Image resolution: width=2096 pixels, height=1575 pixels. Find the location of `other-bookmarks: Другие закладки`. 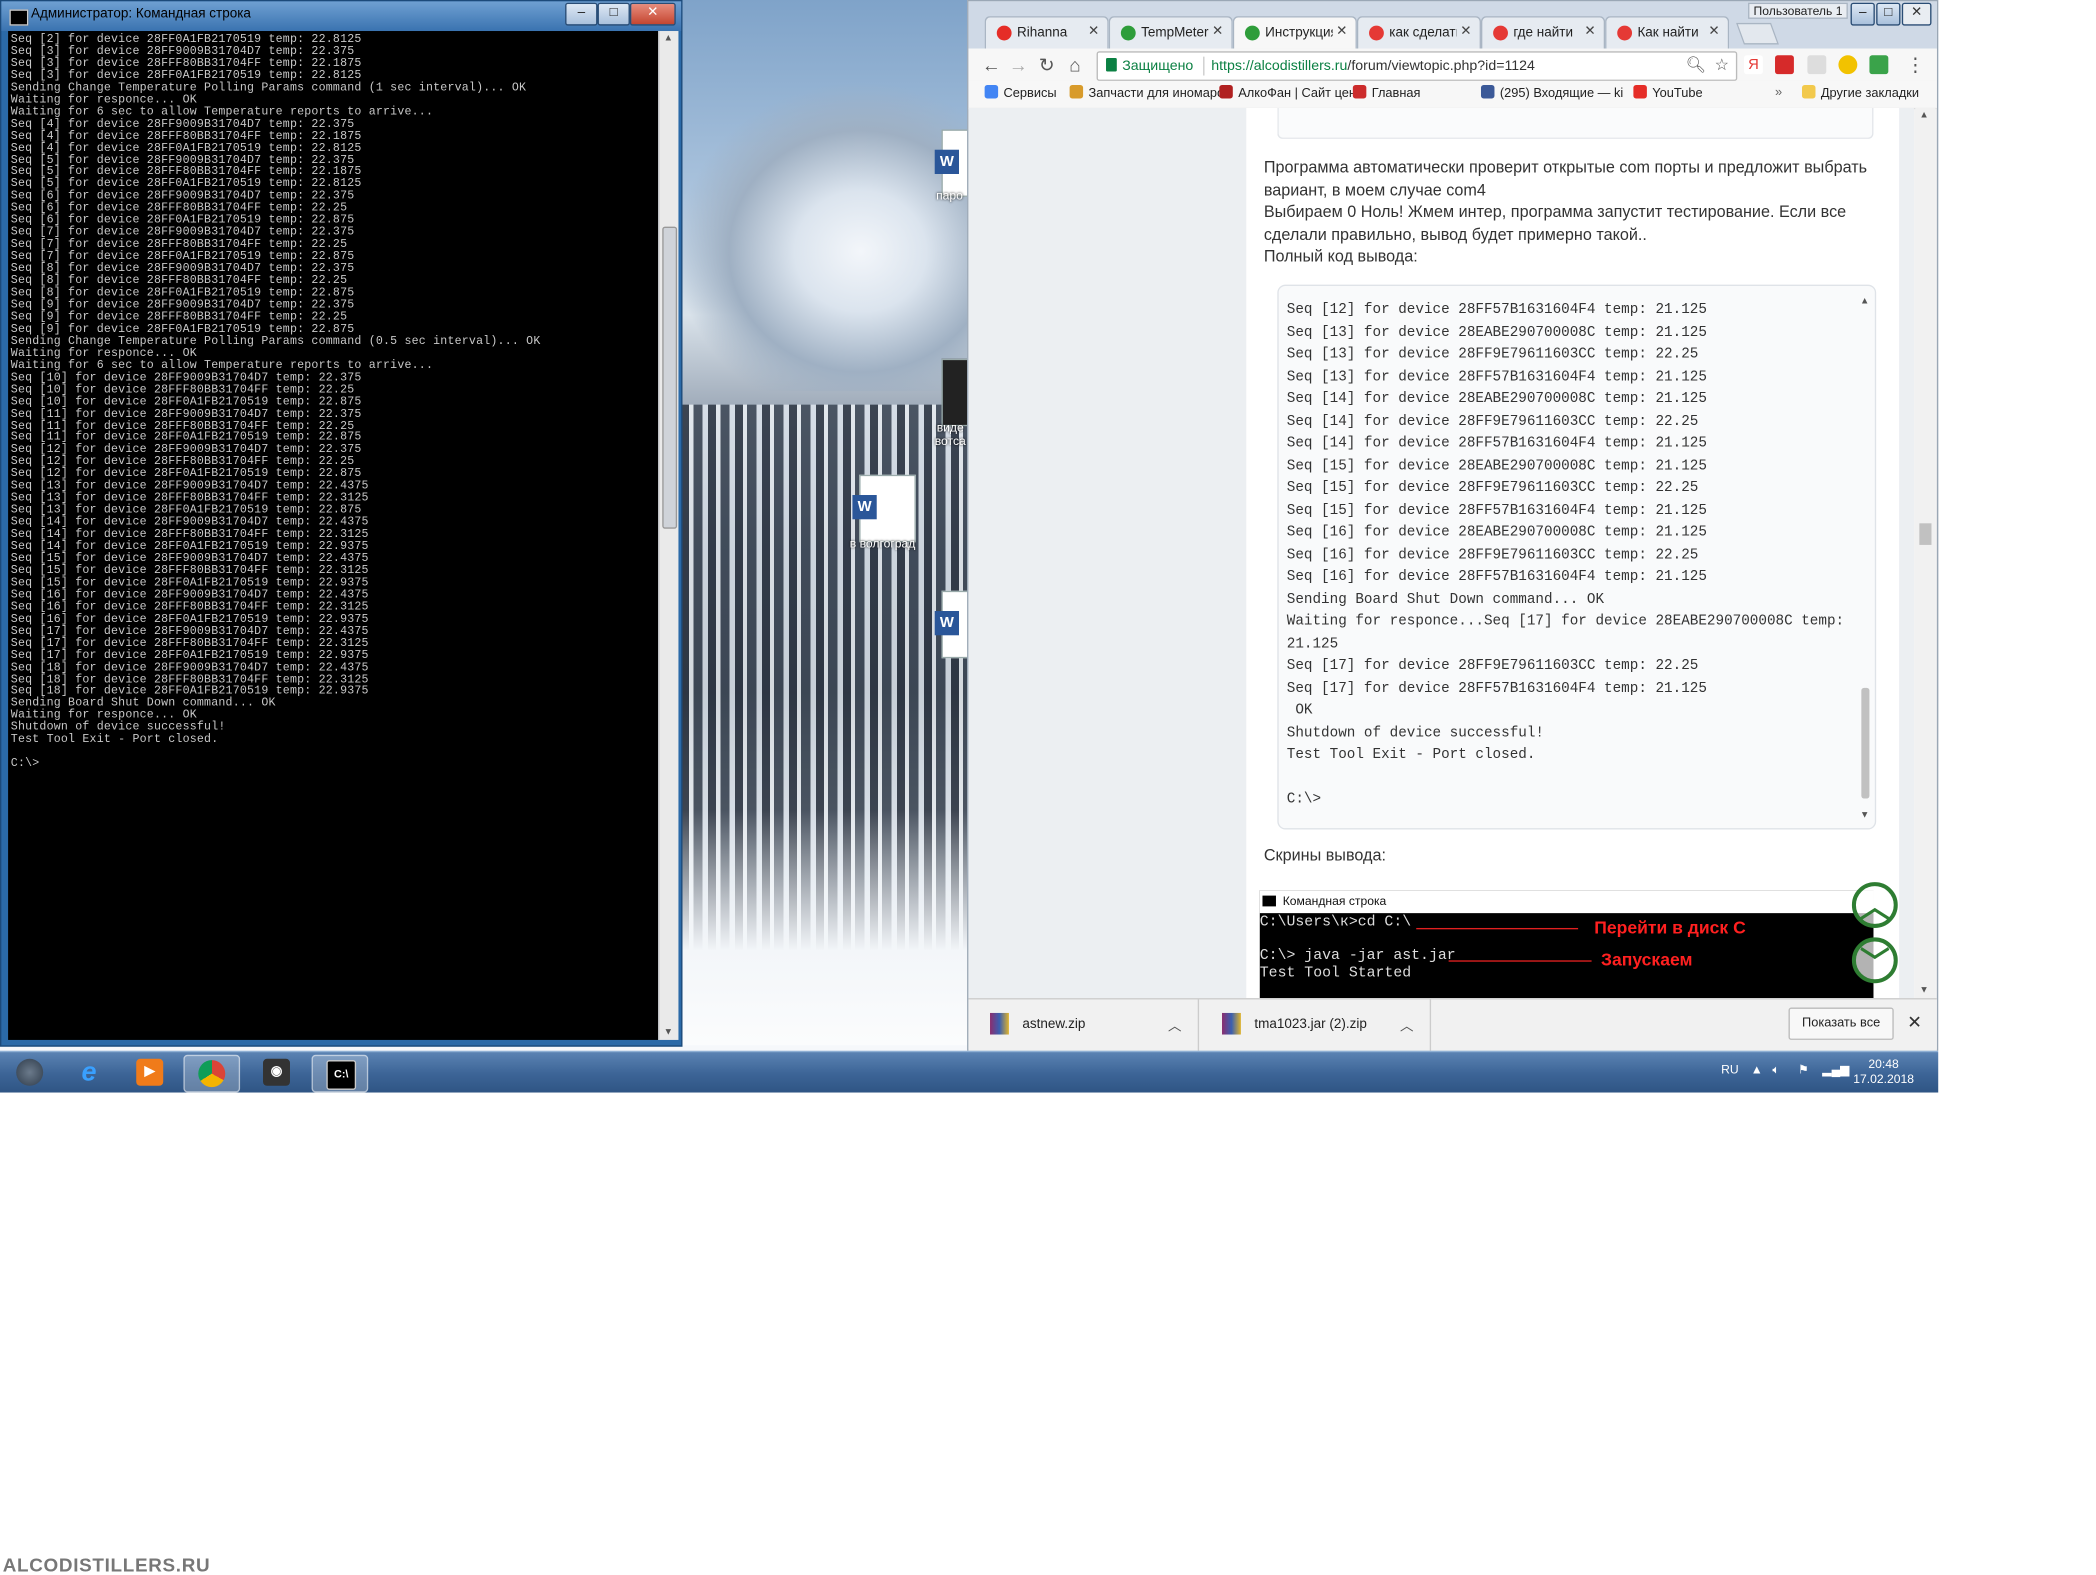

other-bookmarks: Другие закладки is located at coordinates (1860, 92).